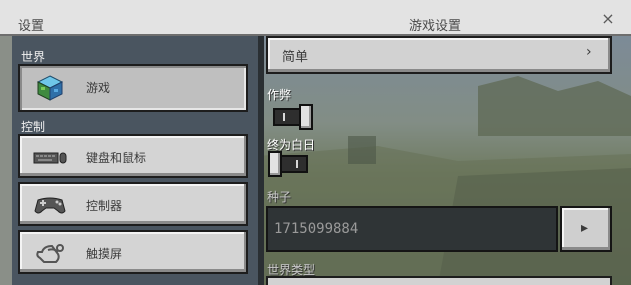 This screenshot has width=631, height=285. I want to click on sidebar-item-label: 控制器, so click(104, 206).